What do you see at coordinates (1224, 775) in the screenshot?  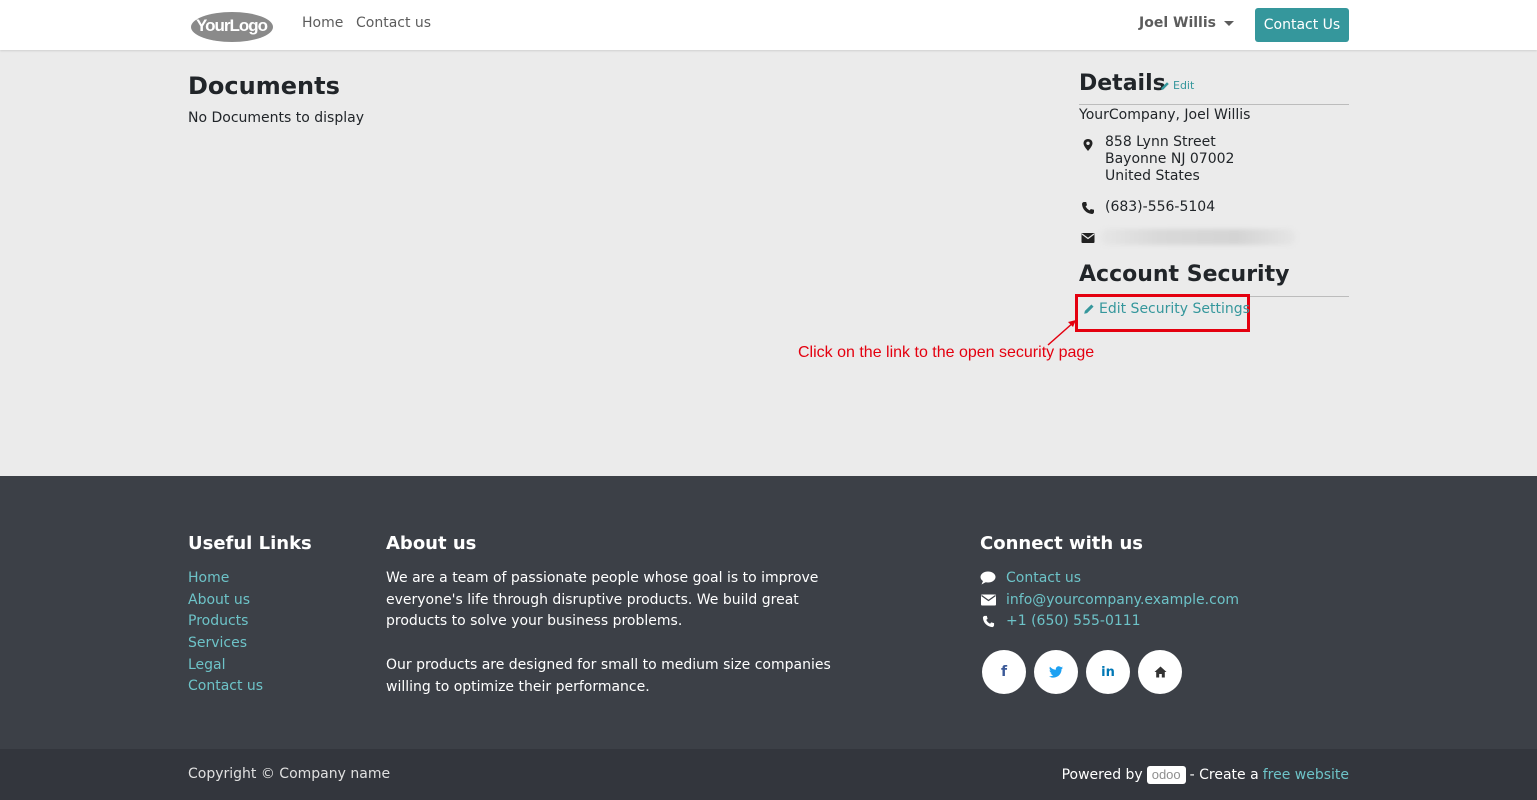 I see `create-text: - Create a` at bounding box center [1224, 775].